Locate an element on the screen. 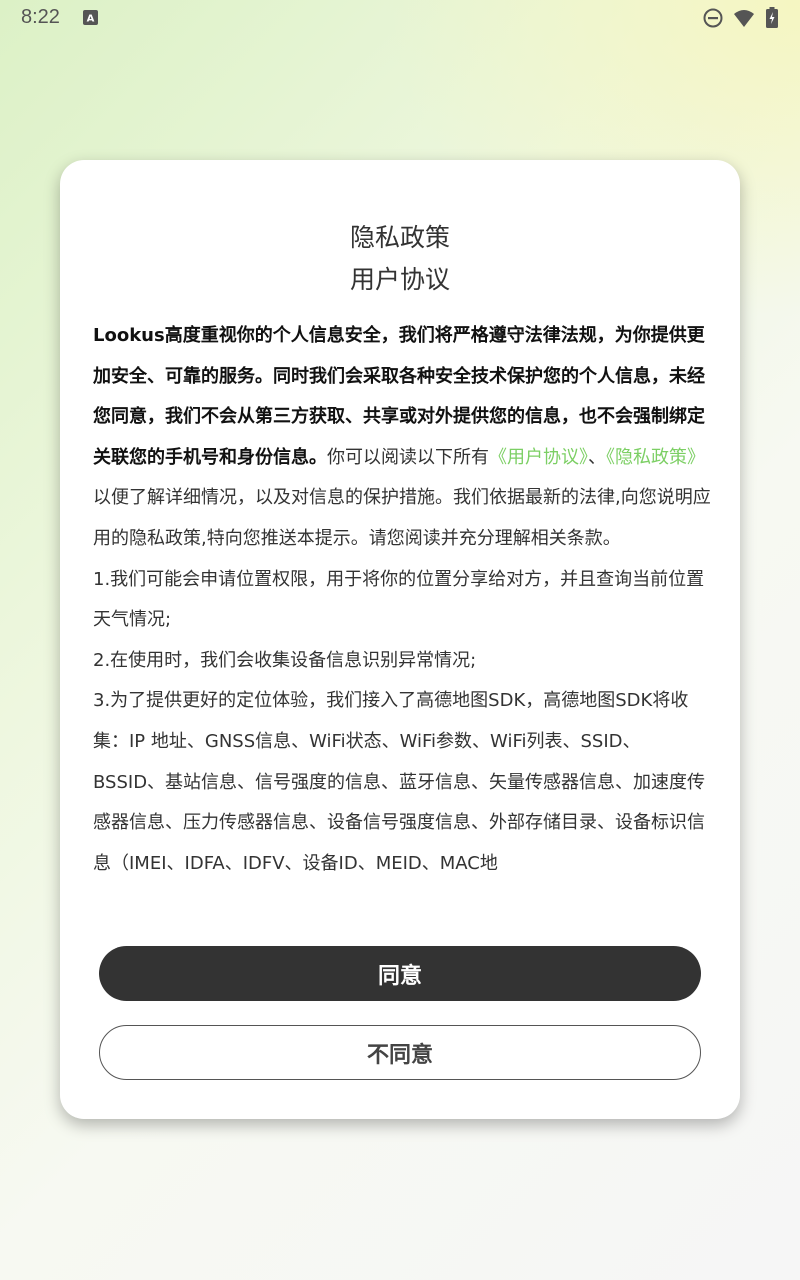 This screenshot has width=800, height=1280. svg-text: A is located at coordinates (91, 19).